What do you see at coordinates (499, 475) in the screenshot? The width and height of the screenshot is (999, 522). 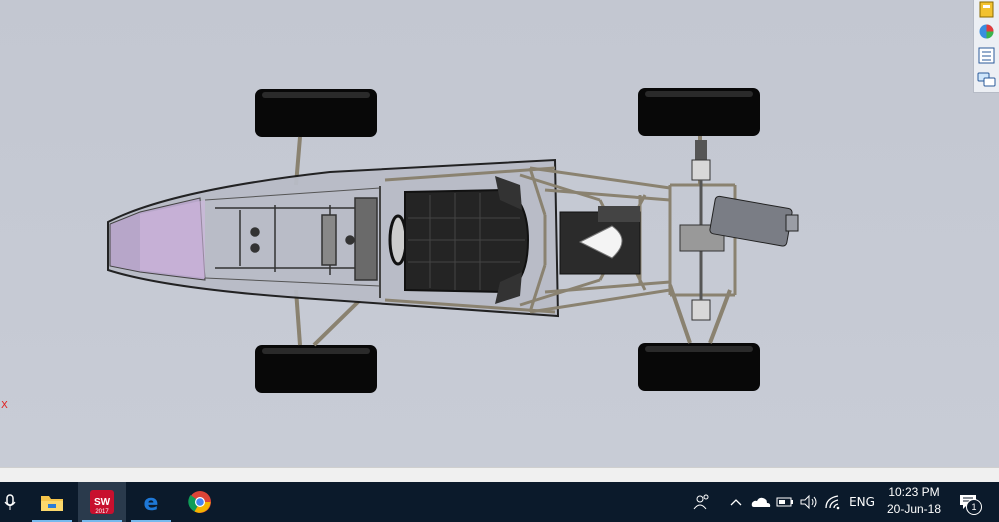 I see `status-bar` at bounding box center [499, 475].